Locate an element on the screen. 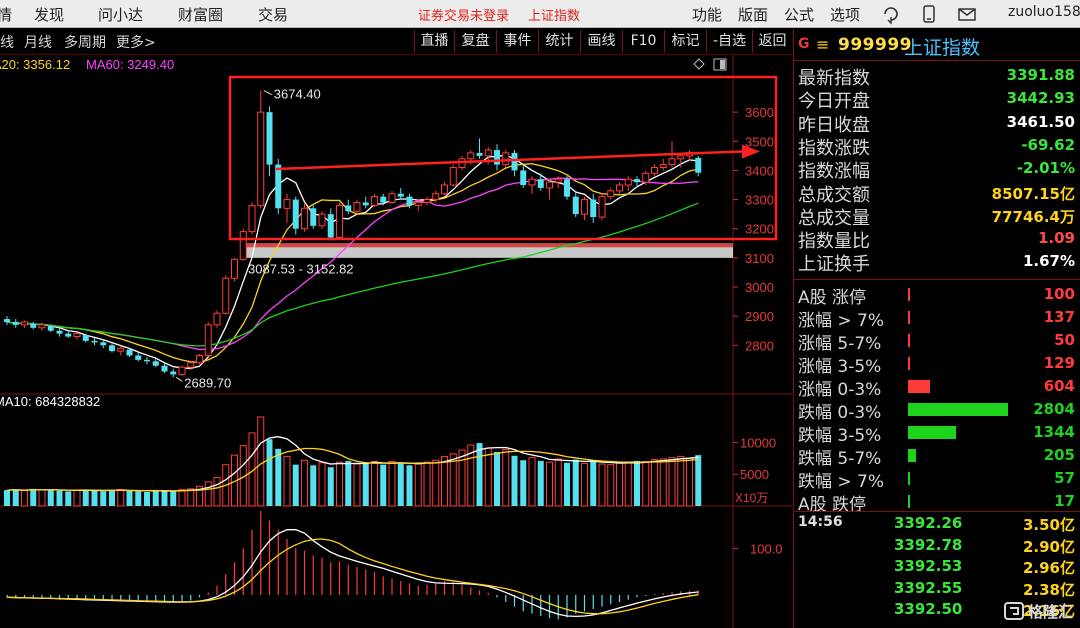  live-button: 直播 is located at coordinates (434, 41).